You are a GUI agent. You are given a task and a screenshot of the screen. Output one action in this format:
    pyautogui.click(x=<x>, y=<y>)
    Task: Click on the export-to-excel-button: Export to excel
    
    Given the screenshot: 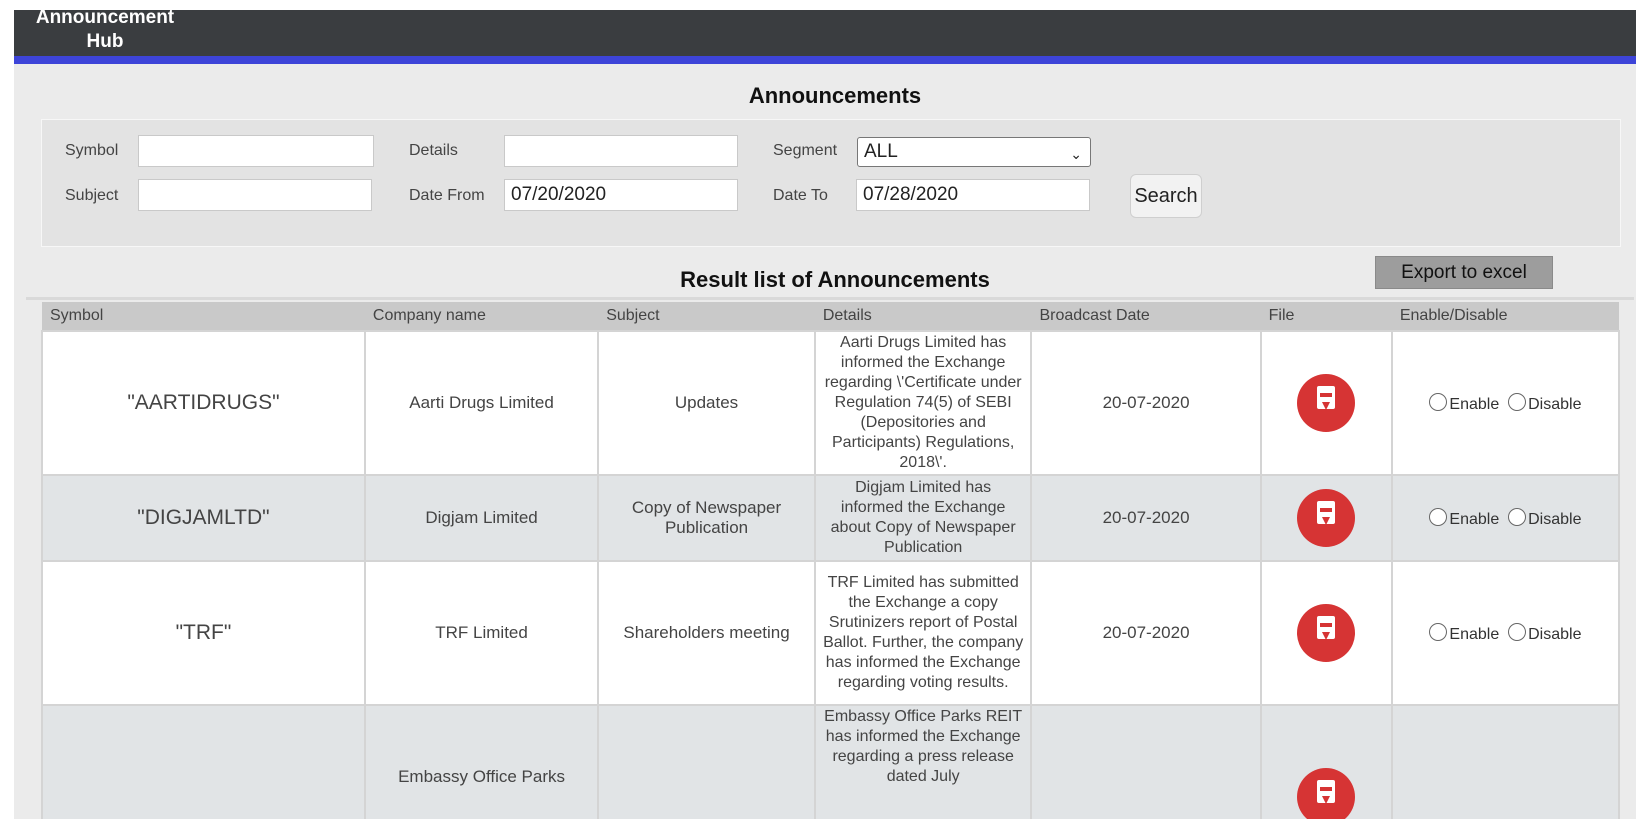 What is the action you would take?
    pyautogui.click(x=1464, y=272)
    